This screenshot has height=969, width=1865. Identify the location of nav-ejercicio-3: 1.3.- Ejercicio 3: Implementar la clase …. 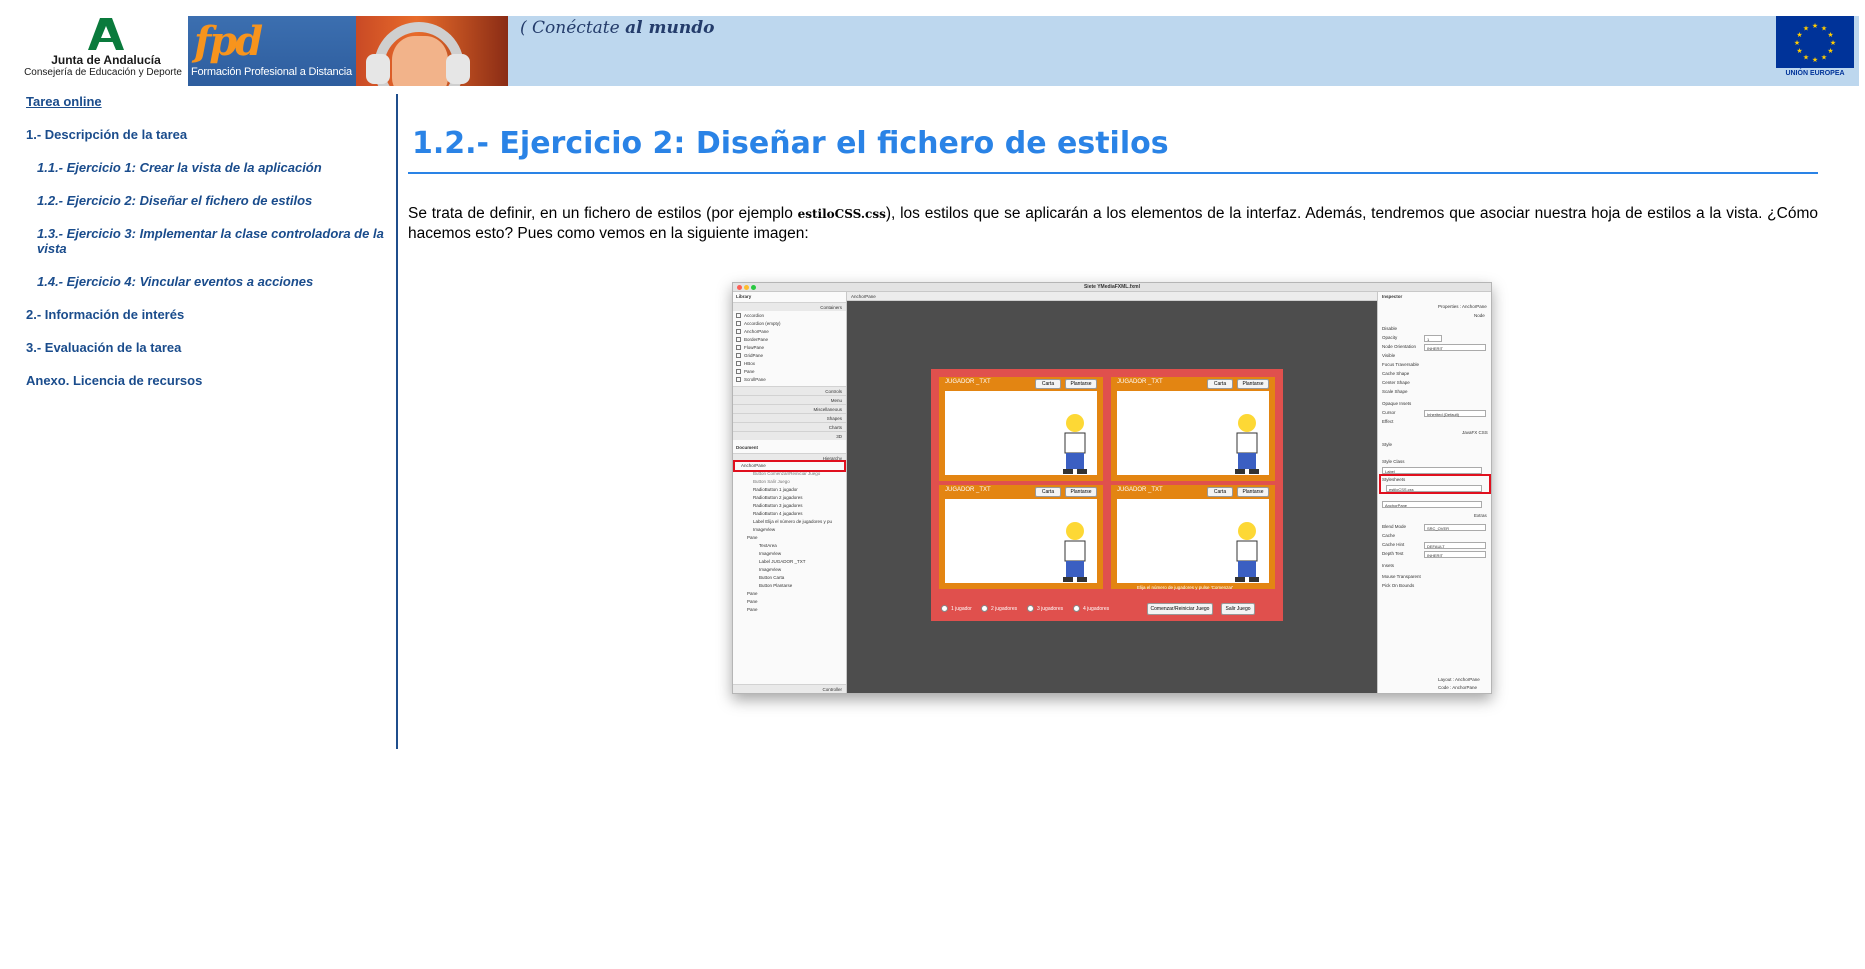
(214, 241).